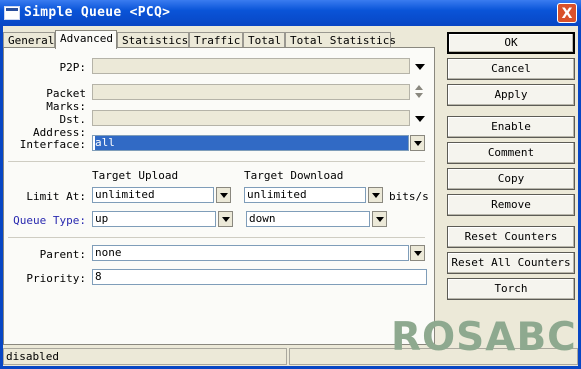 This screenshot has height=369, width=581. Describe the element at coordinates (511, 205) in the screenshot. I see `remove-button: Remove` at that location.